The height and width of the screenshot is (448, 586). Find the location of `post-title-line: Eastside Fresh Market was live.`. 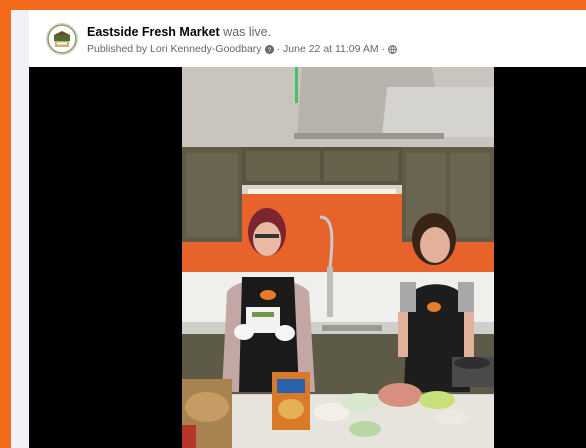

post-title-line: Eastside Fresh Market was live. is located at coordinates (179, 32).